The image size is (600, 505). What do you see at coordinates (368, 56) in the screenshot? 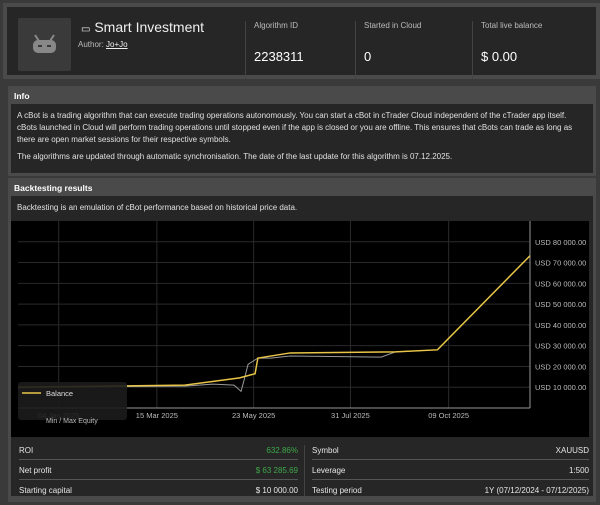
I see `stat-value: 0` at bounding box center [368, 56].